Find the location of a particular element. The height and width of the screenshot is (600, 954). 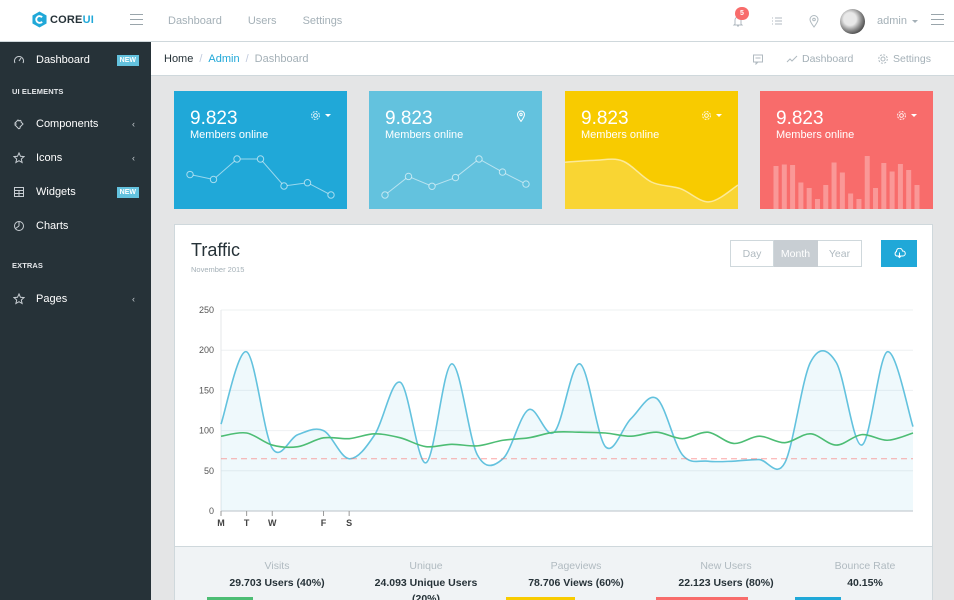

calculator-icon is located at coordinates (19, 192).